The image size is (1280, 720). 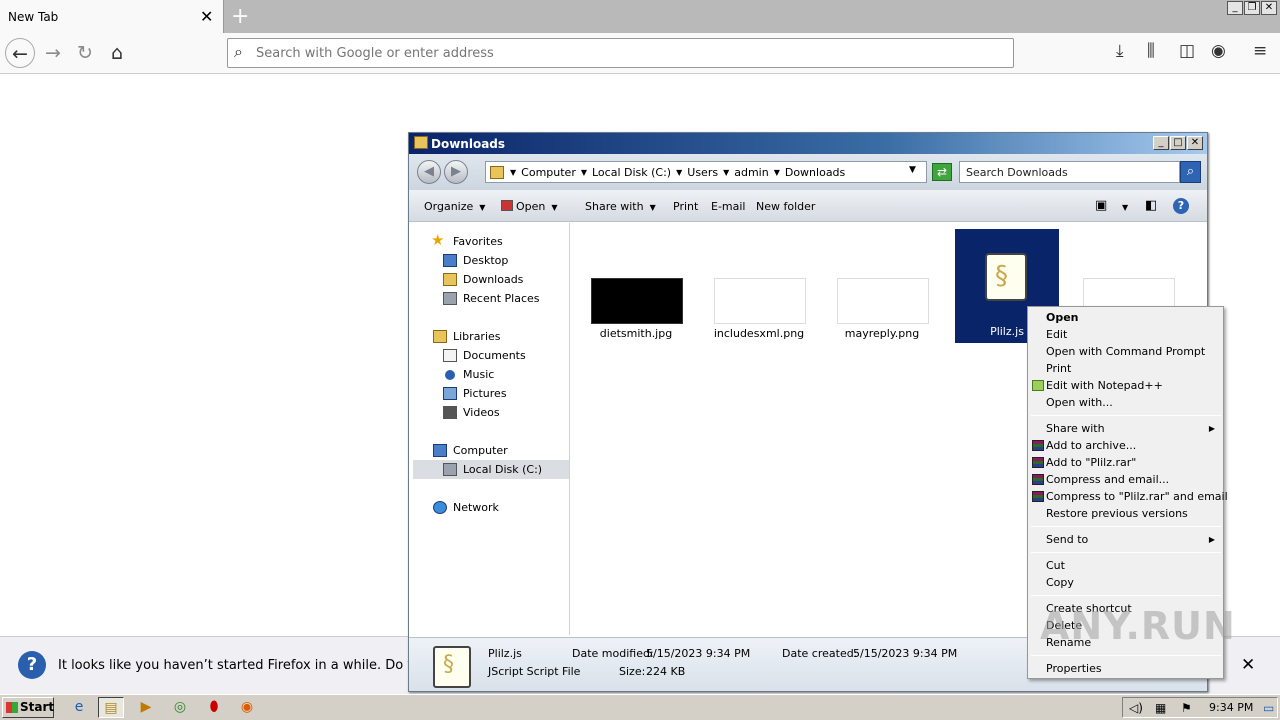 What do you see at coordinates (640, 16) in the screenshot?
I see `browser-tab-bar: New Tab ✕ + _ ❐ ✕` at bounding box center [640, 16].